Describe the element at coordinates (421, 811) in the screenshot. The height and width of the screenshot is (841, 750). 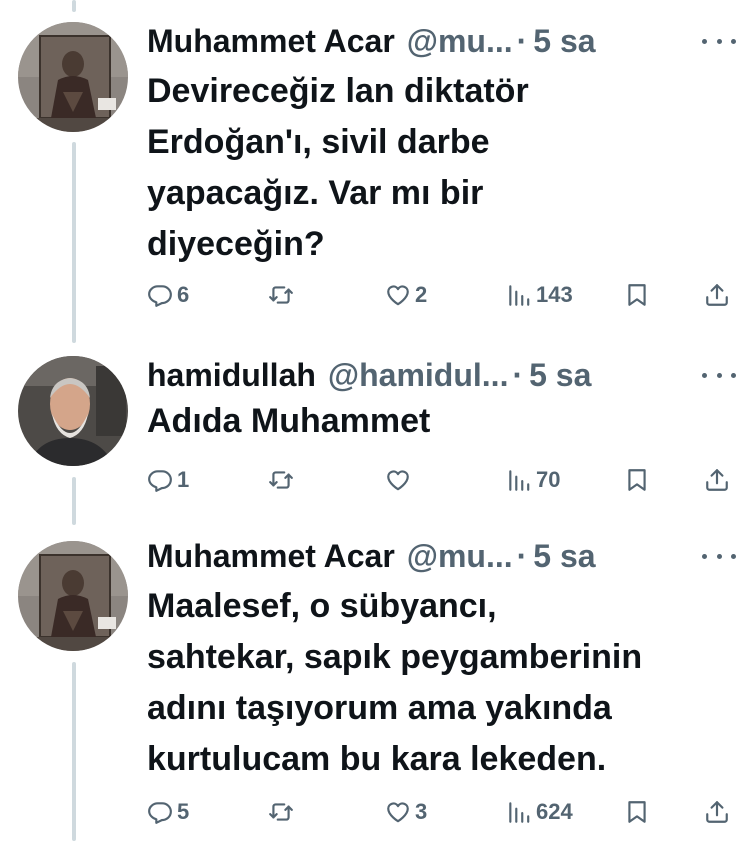
I see `like-count: 3` at that location.